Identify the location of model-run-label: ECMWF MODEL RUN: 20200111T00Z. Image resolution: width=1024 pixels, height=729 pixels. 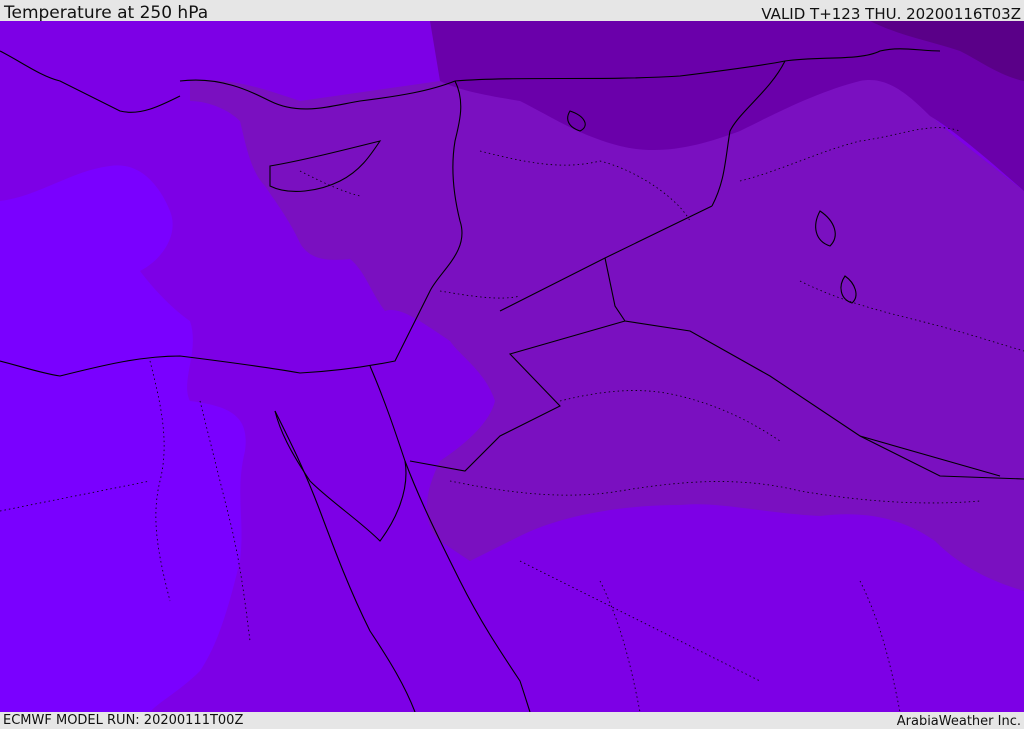
(123, 720).